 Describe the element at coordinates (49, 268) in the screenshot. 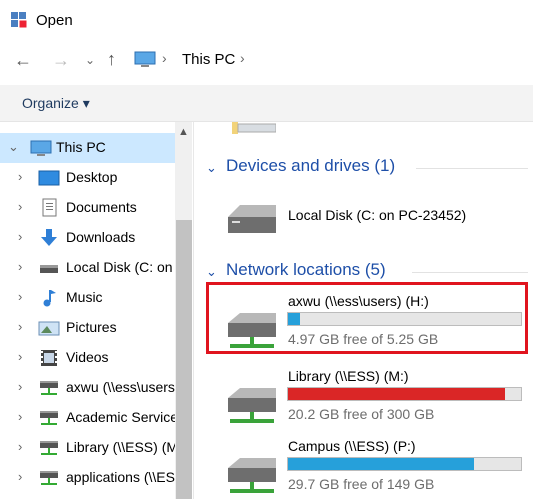

I see `drive-icon` at that location.